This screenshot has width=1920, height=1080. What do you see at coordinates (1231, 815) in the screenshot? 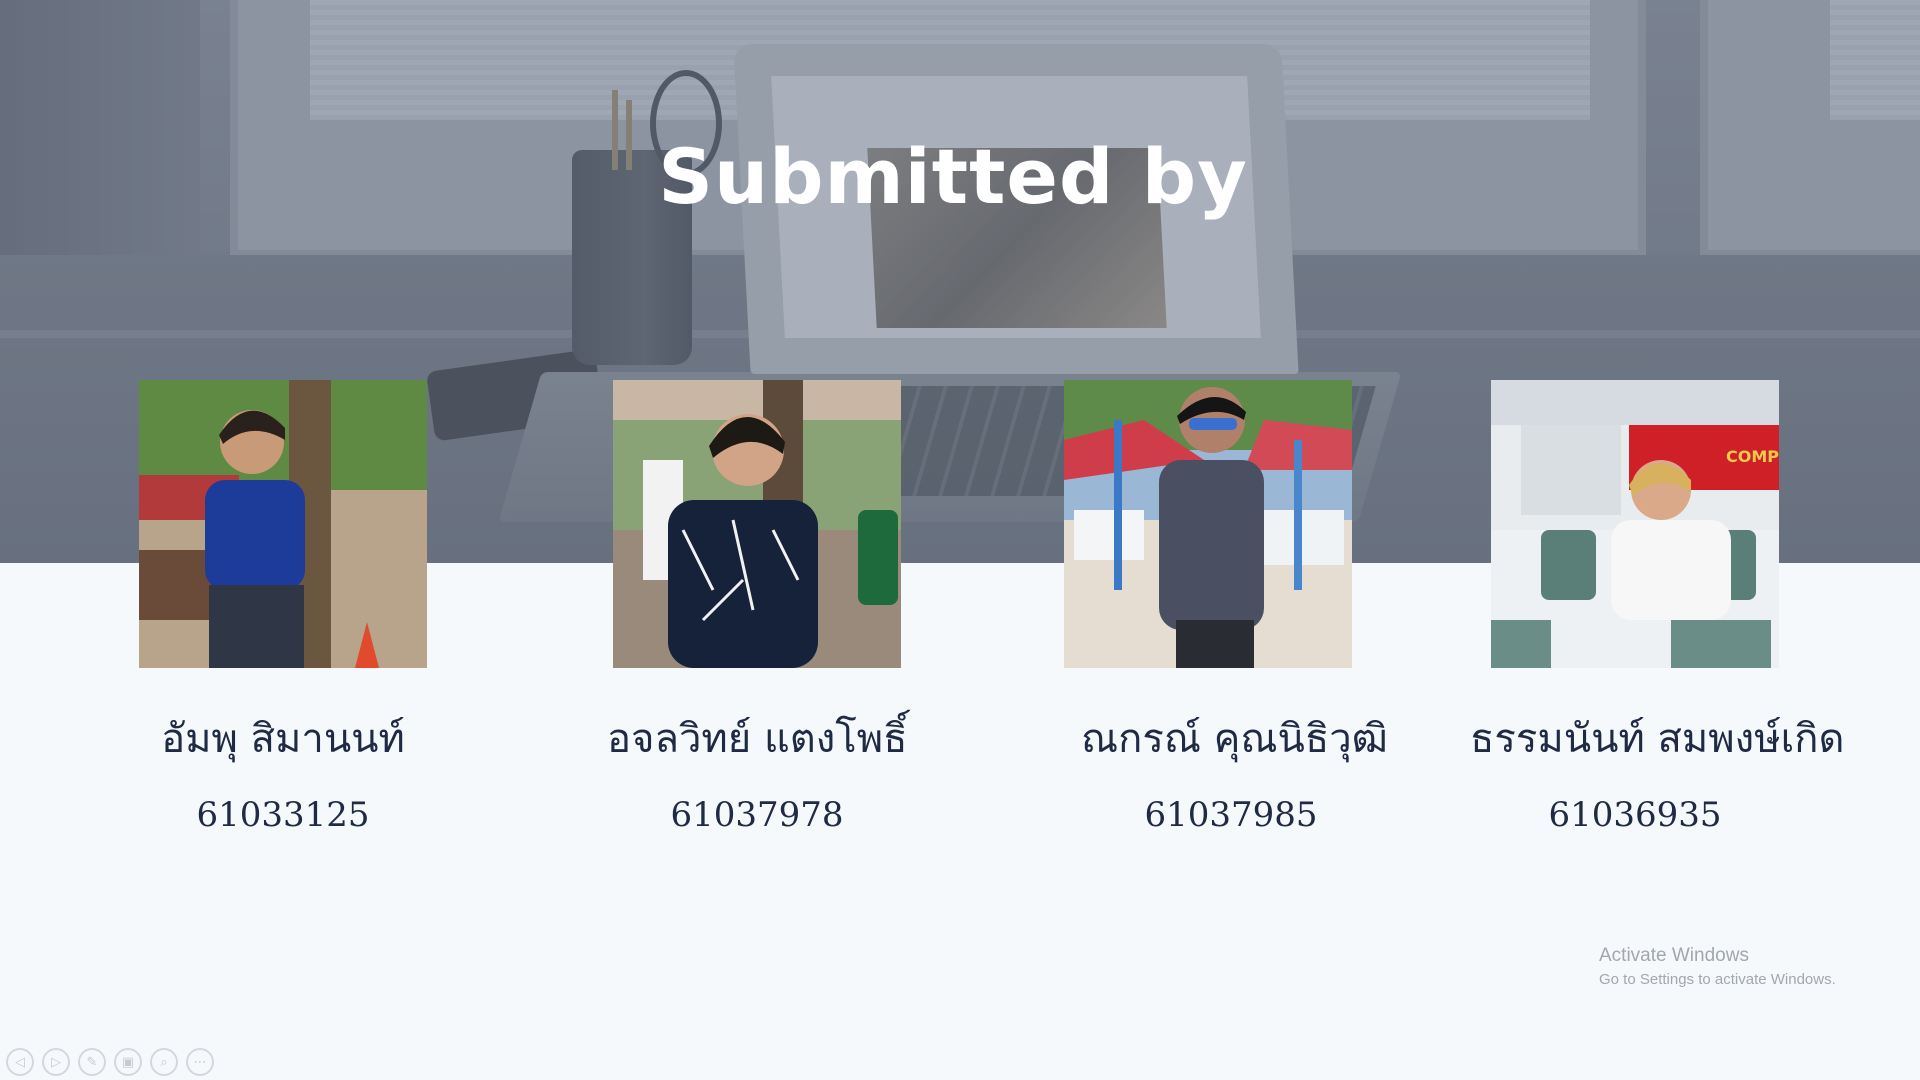
I see `member-id: 61037985` at bounding box center [1231, 815].